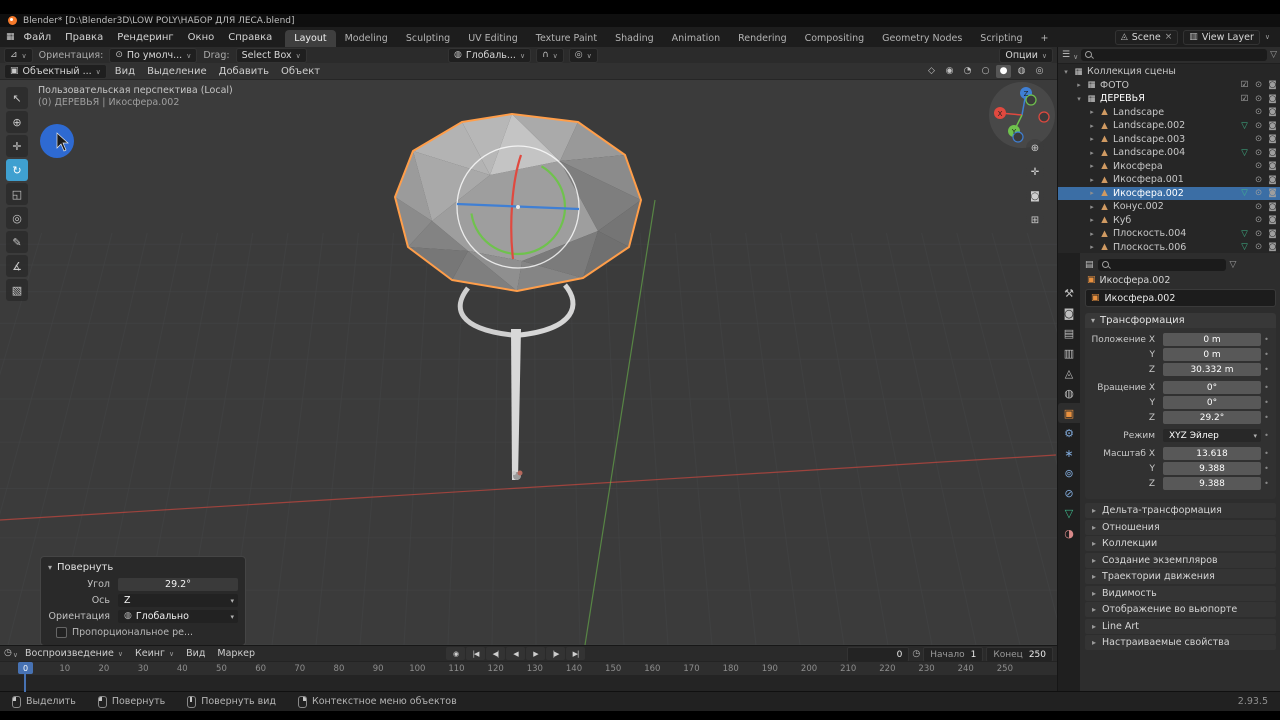 The height and width of the screenshot is (720, 1280). What do you see at coordinates (154, 653) in the screenshot?
I see `timeline-menu: Кеинг` at bounding box center [154, 653].